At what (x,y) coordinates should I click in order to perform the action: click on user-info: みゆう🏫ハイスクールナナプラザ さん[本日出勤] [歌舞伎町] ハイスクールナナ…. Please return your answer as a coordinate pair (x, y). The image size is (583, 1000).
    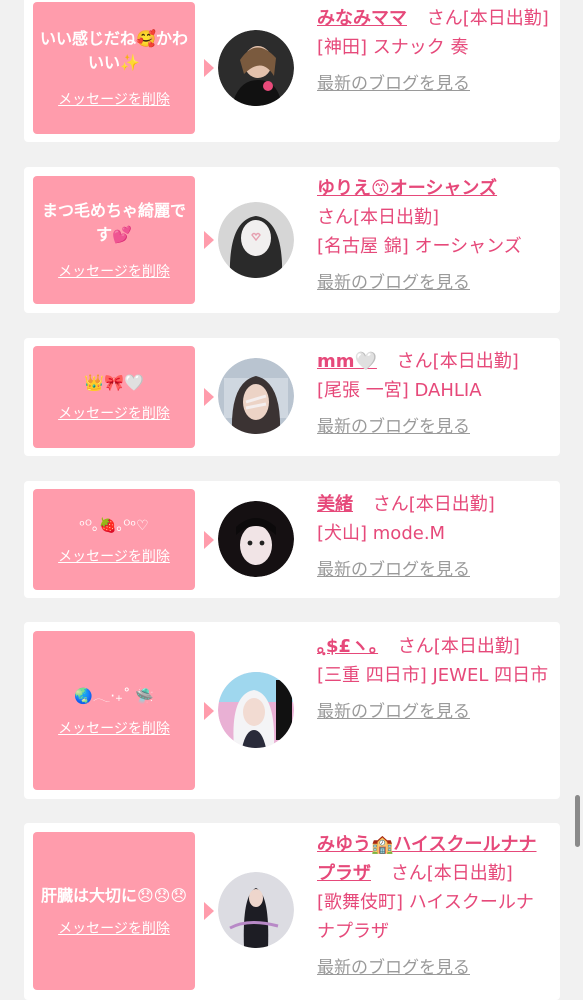
    Looking at the image, I should click on (433, 906).